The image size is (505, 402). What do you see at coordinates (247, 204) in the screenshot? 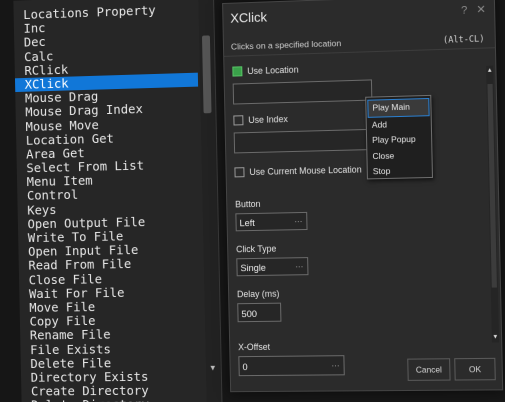
I see `button-label: Button` at bounding box center [247, 204].